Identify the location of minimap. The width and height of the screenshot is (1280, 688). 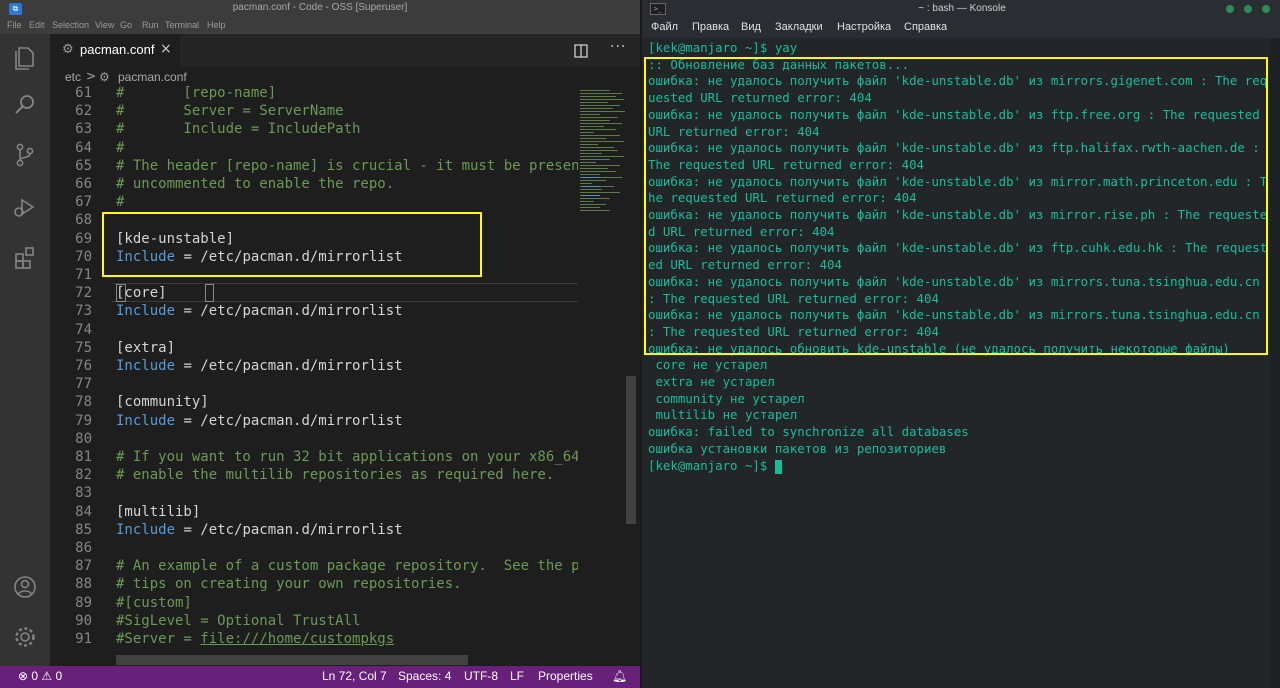
(603, 158).